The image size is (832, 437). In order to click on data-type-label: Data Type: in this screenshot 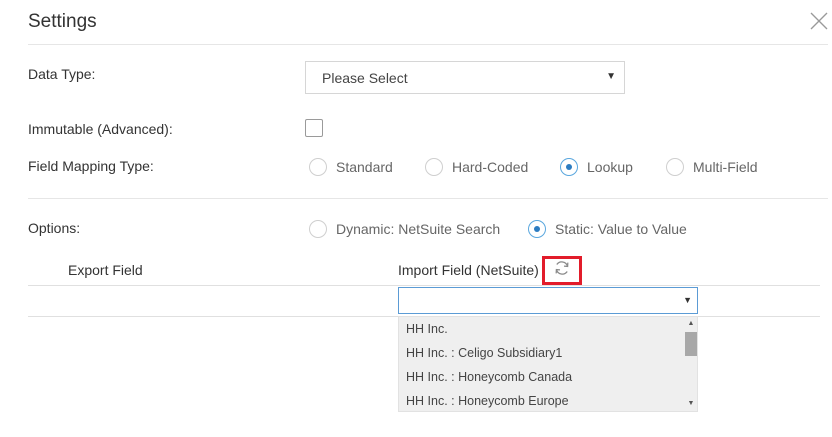, I will do `click(62, 74)`.